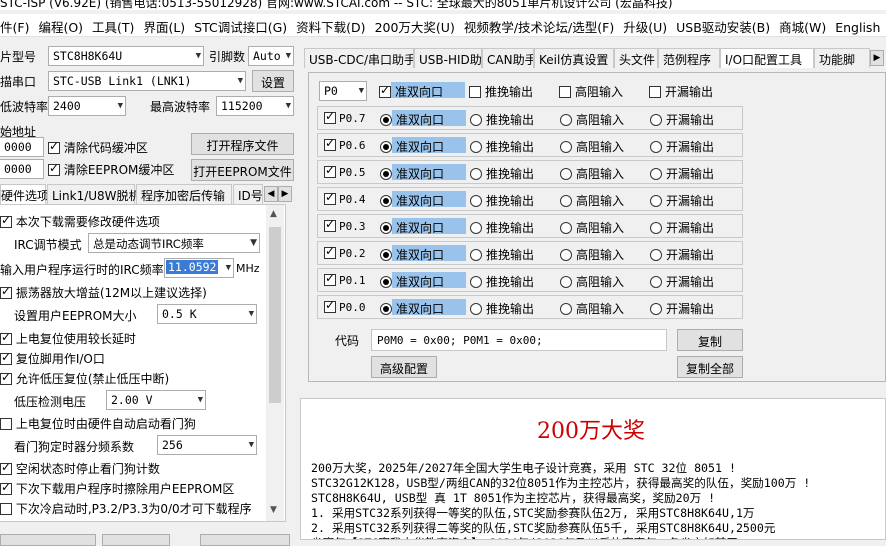 This screenshot has height=546, width=886. I want to click on eeprom-size-select: 0.5 K ▼, so click(207, 314).